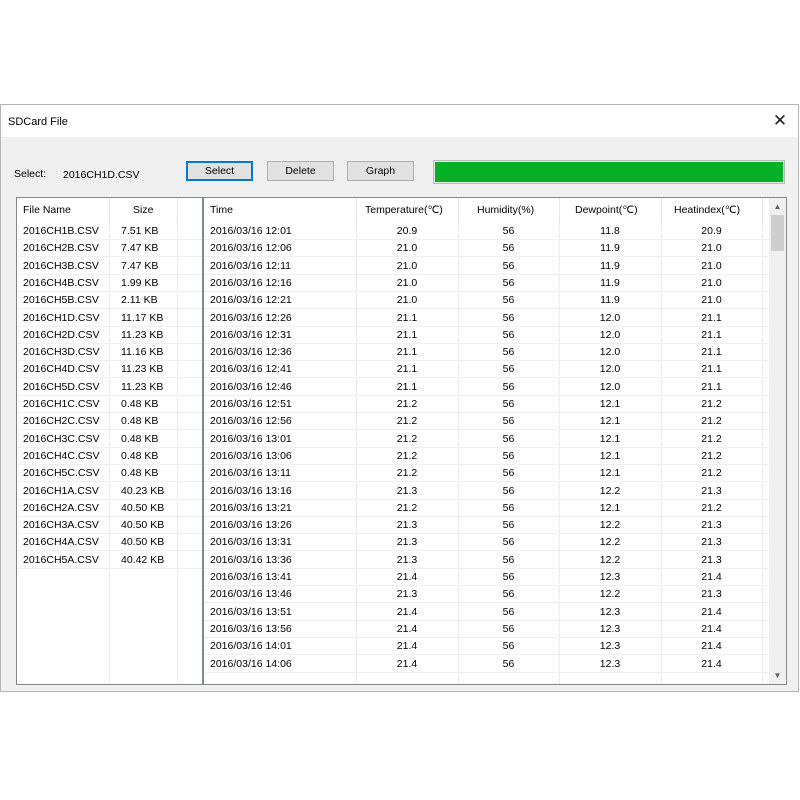  I want to click on temperature-cell: 21.3, so click(407, 490).